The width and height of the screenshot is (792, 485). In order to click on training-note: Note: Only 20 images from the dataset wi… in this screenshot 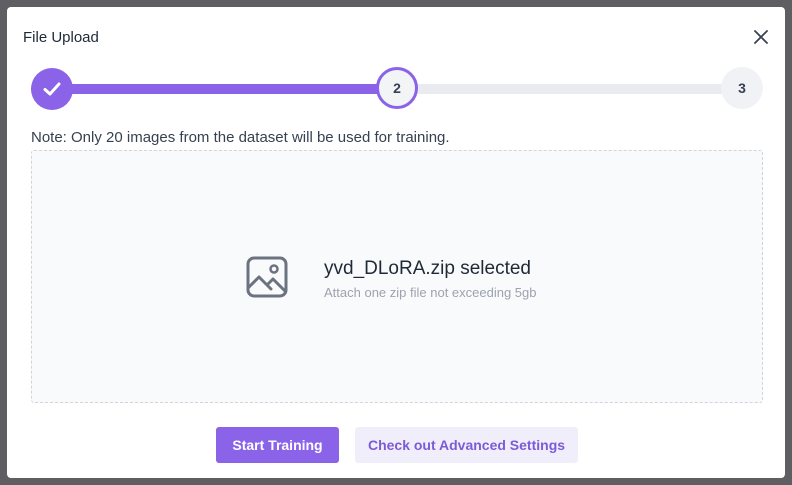, I will do `click(240, 137)`.